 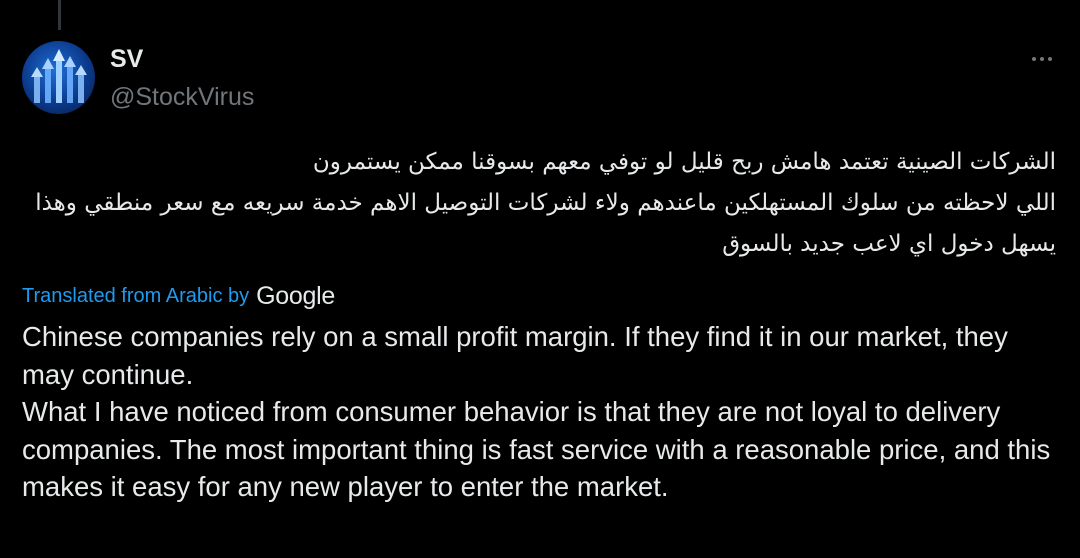 I want to click on more-horizontal-icon, so click(x=1034, y=59).